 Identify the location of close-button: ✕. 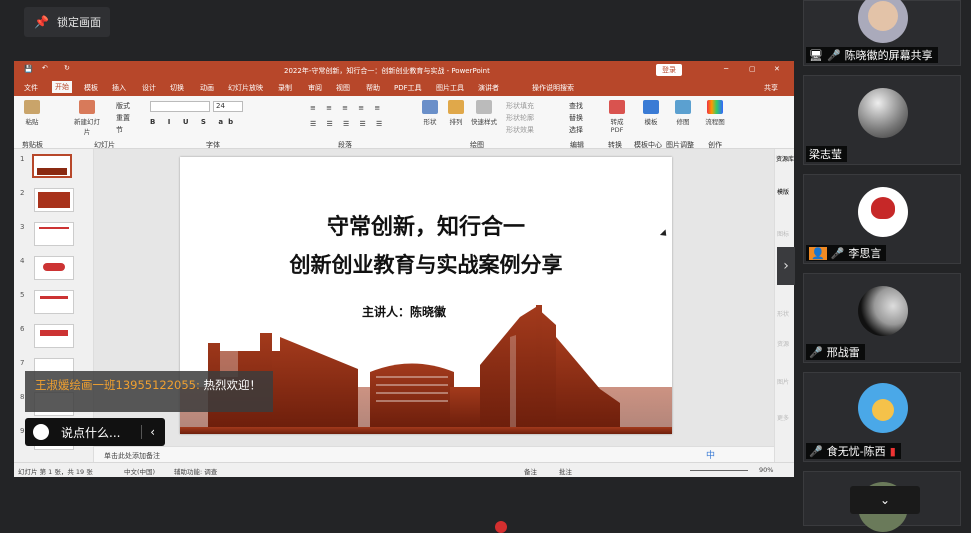
(777, 69).